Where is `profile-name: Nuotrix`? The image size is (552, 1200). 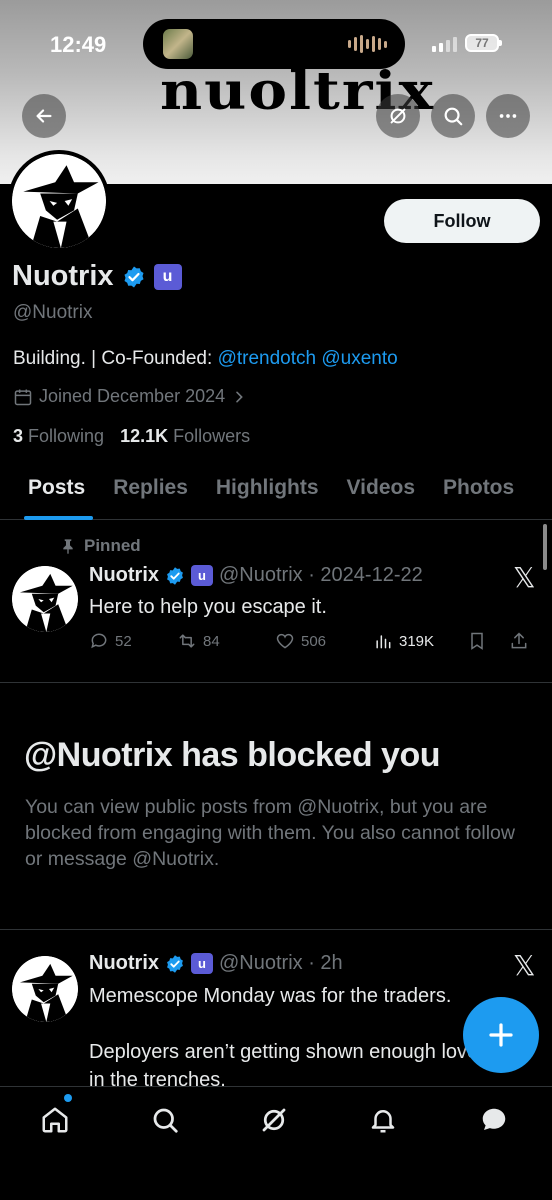
profile-name: Nuotrix is located at coordinates (63, 276).